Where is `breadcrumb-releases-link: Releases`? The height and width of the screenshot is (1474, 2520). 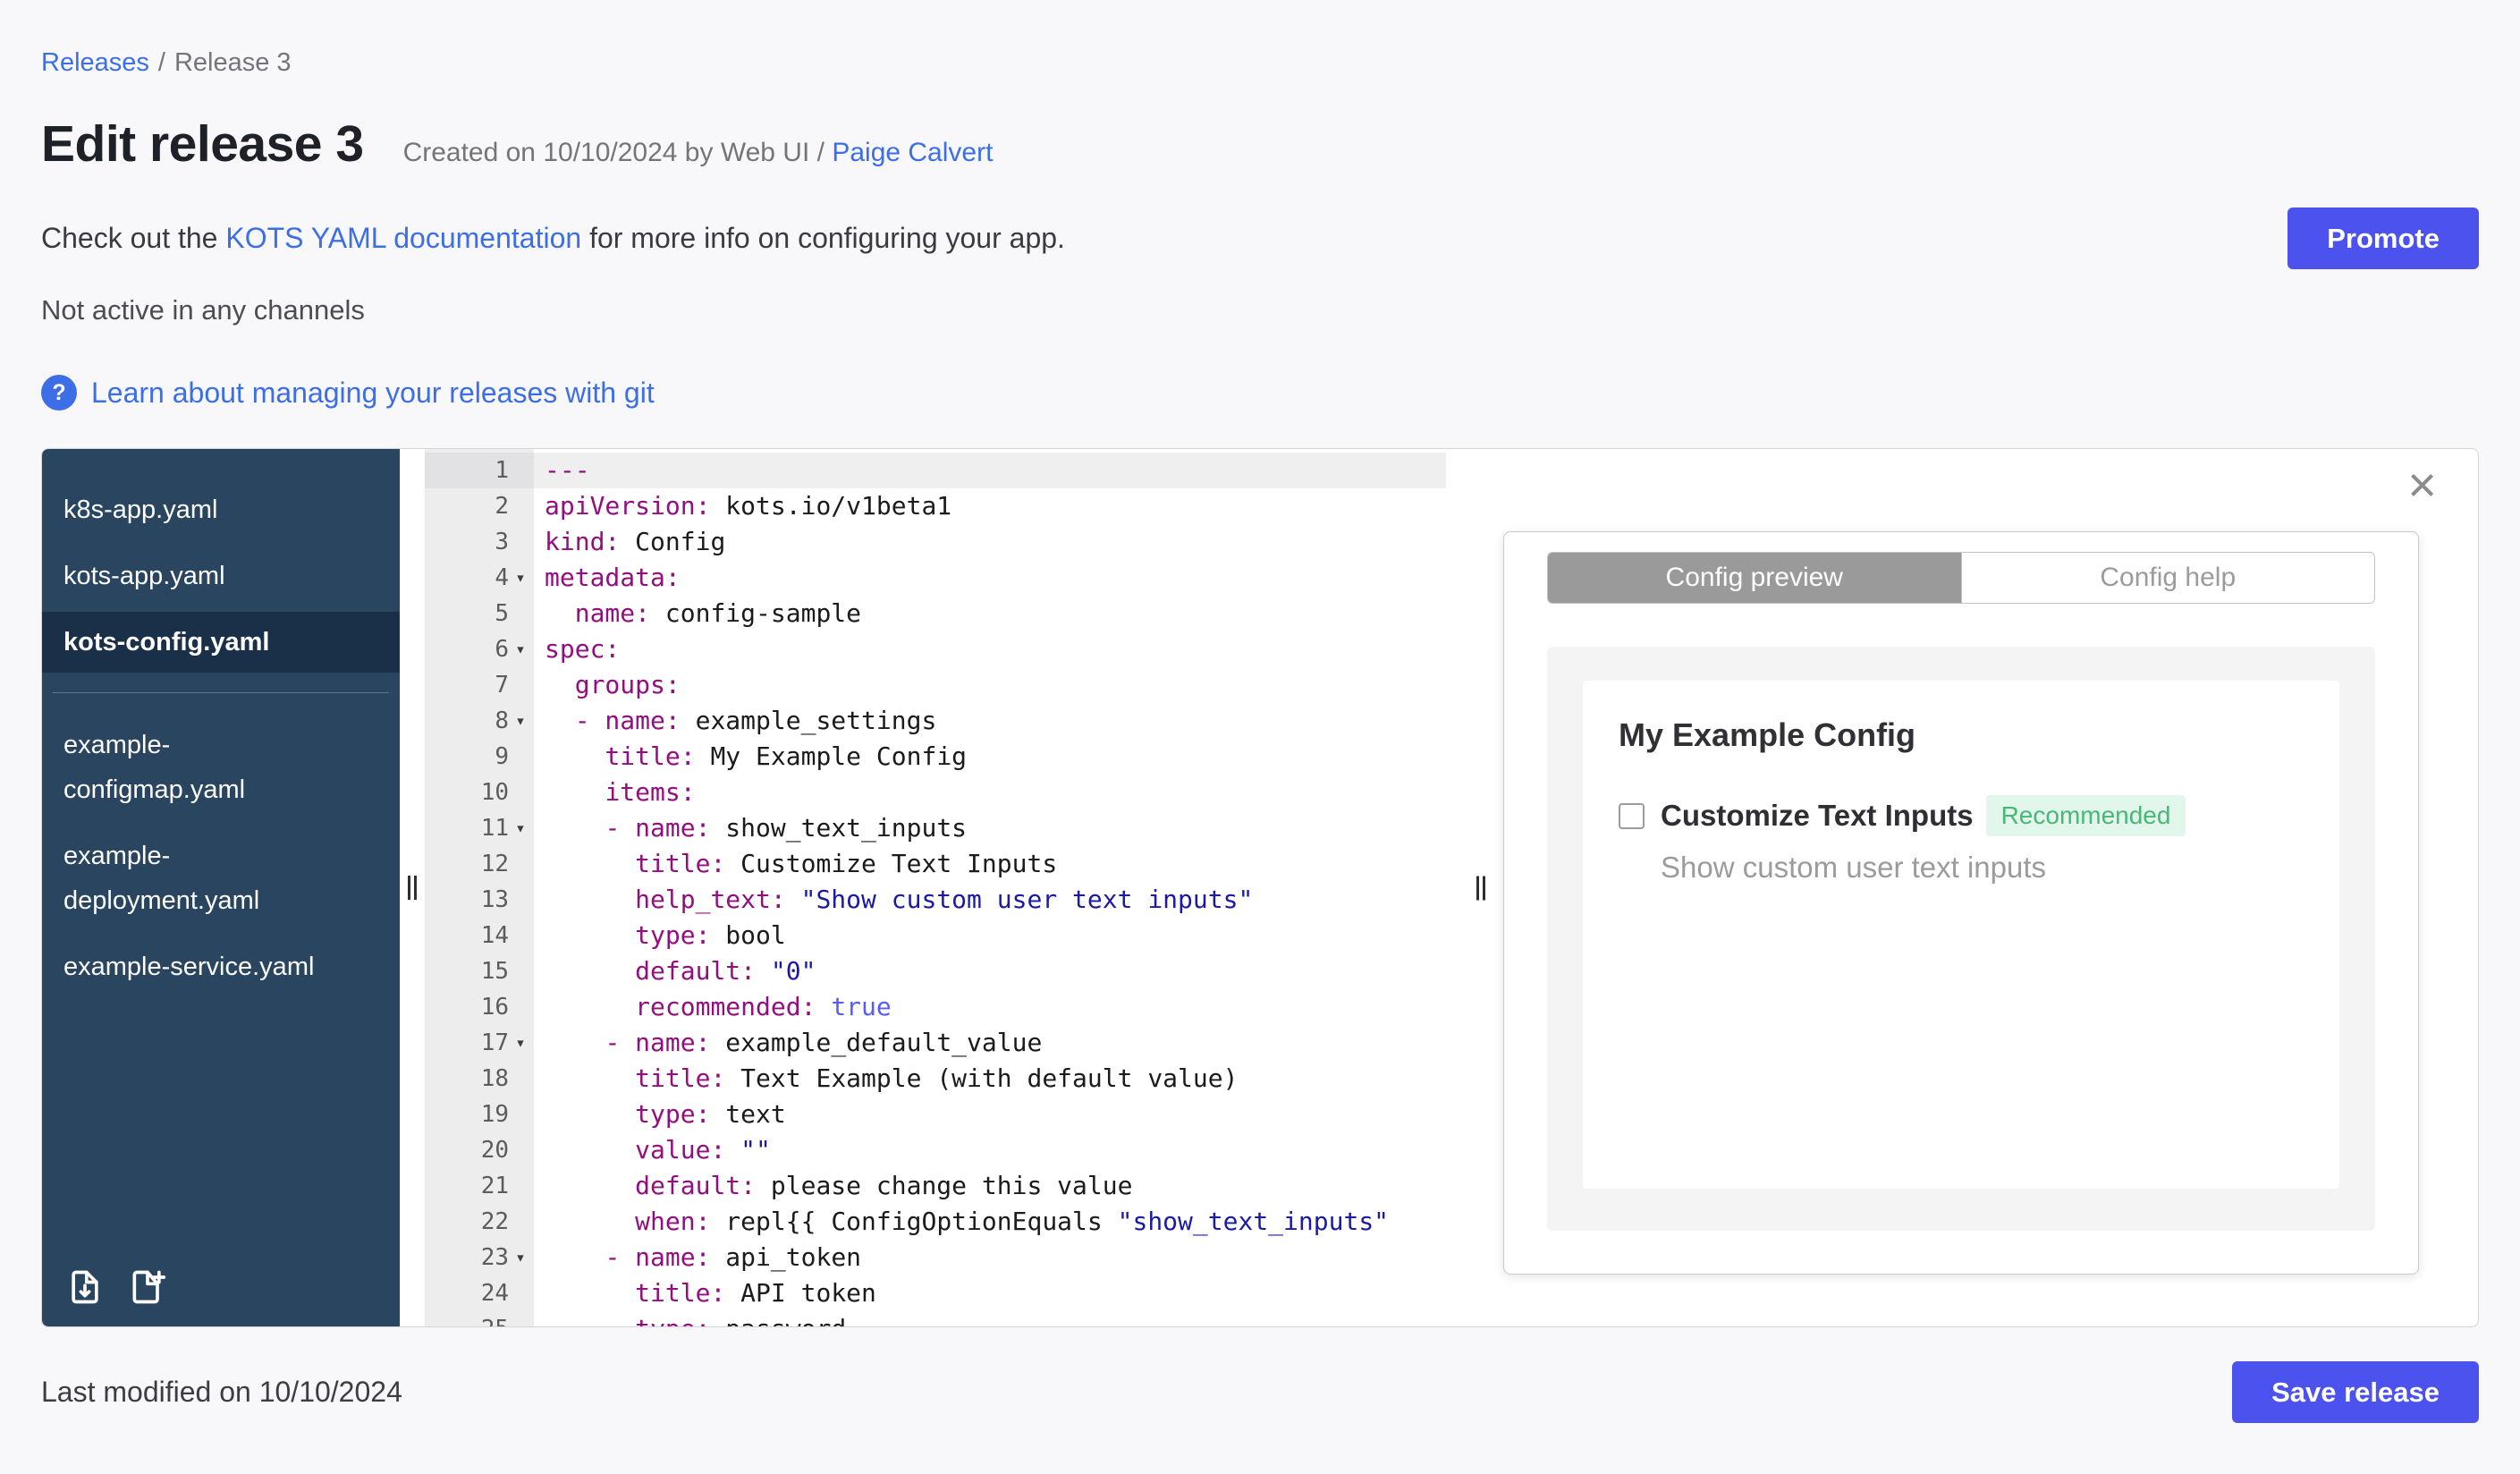 breadcrumb-releases-link: Releases is located at coordinates (95, 62).